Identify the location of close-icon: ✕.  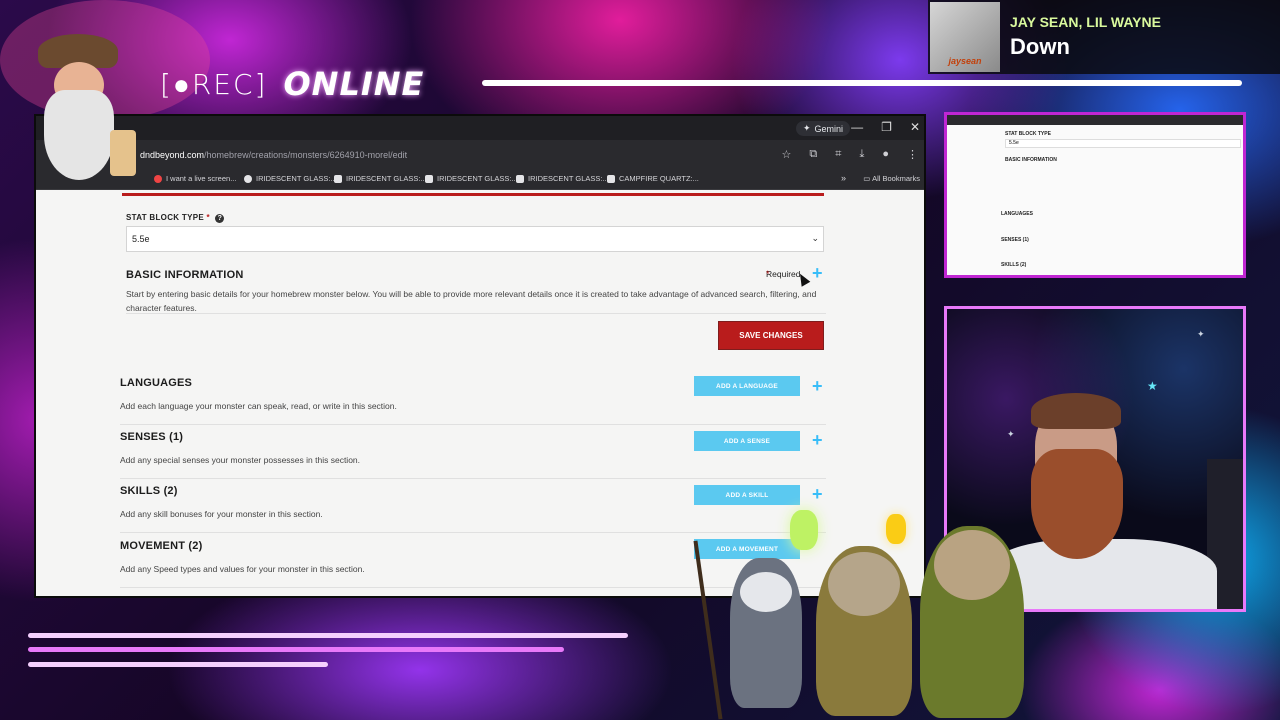
(915, 127).